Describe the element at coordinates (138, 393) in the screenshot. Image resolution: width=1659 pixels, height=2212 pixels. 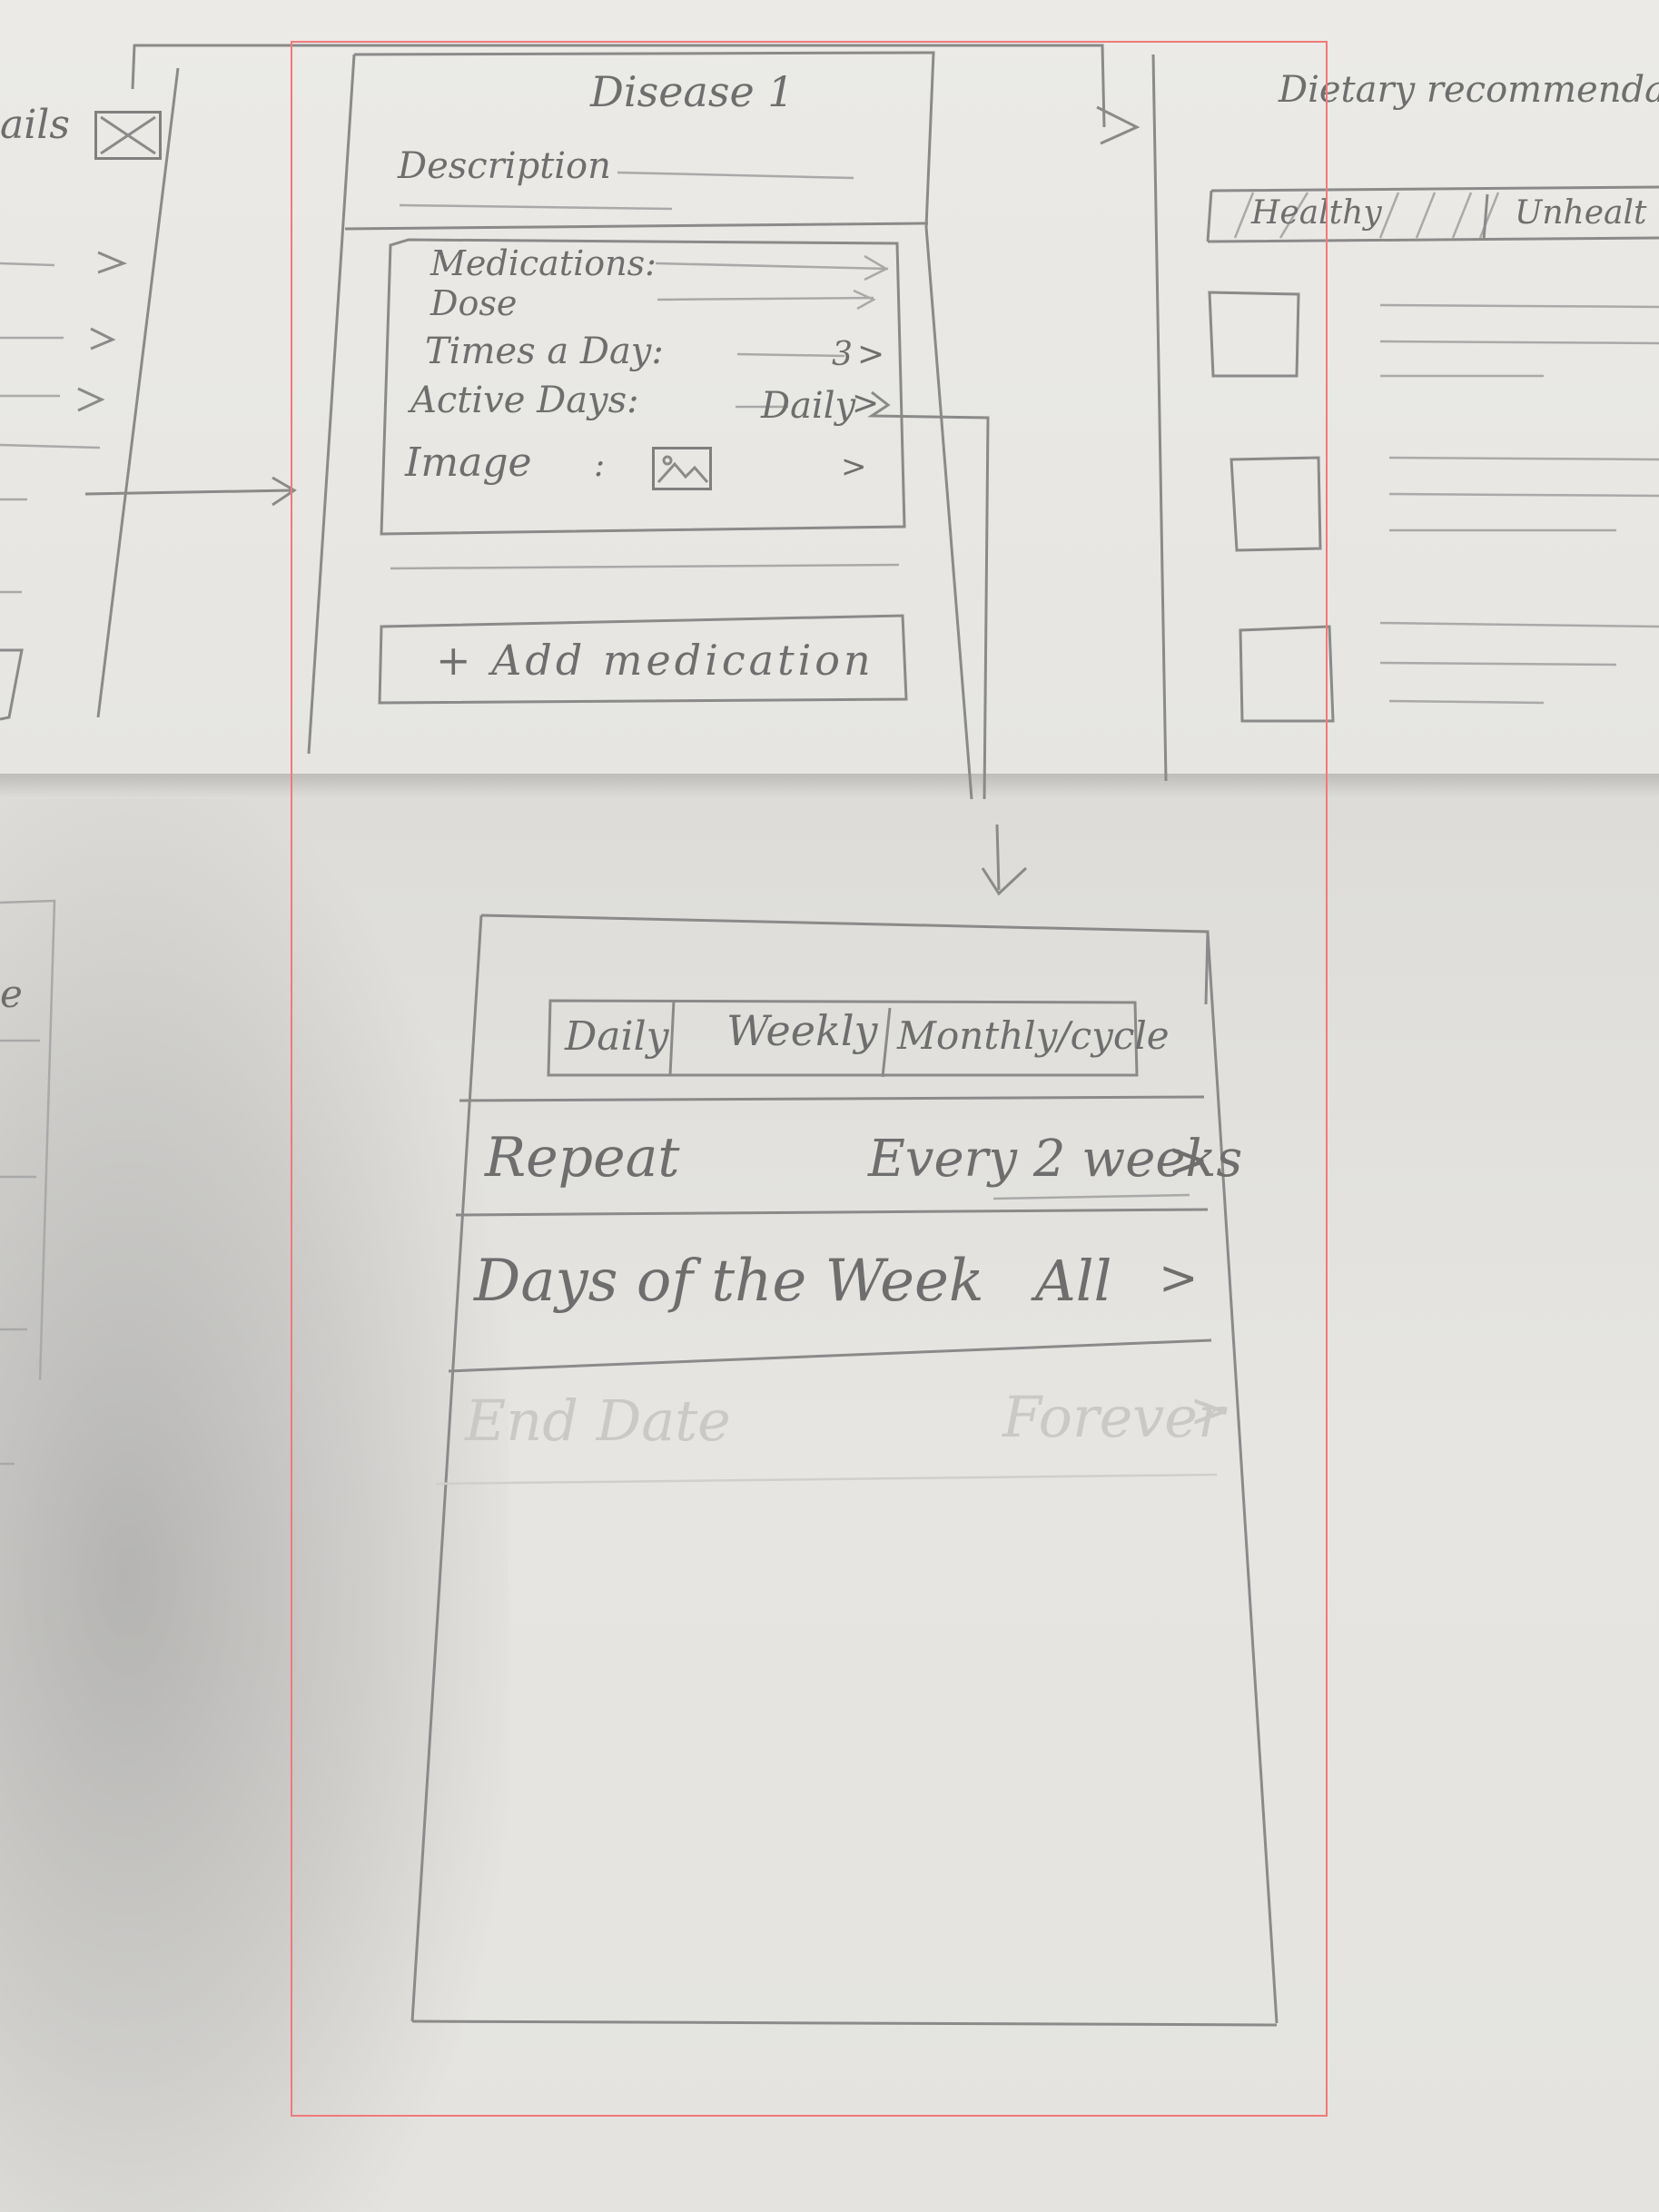
I see `left-screen-edge` at that location.